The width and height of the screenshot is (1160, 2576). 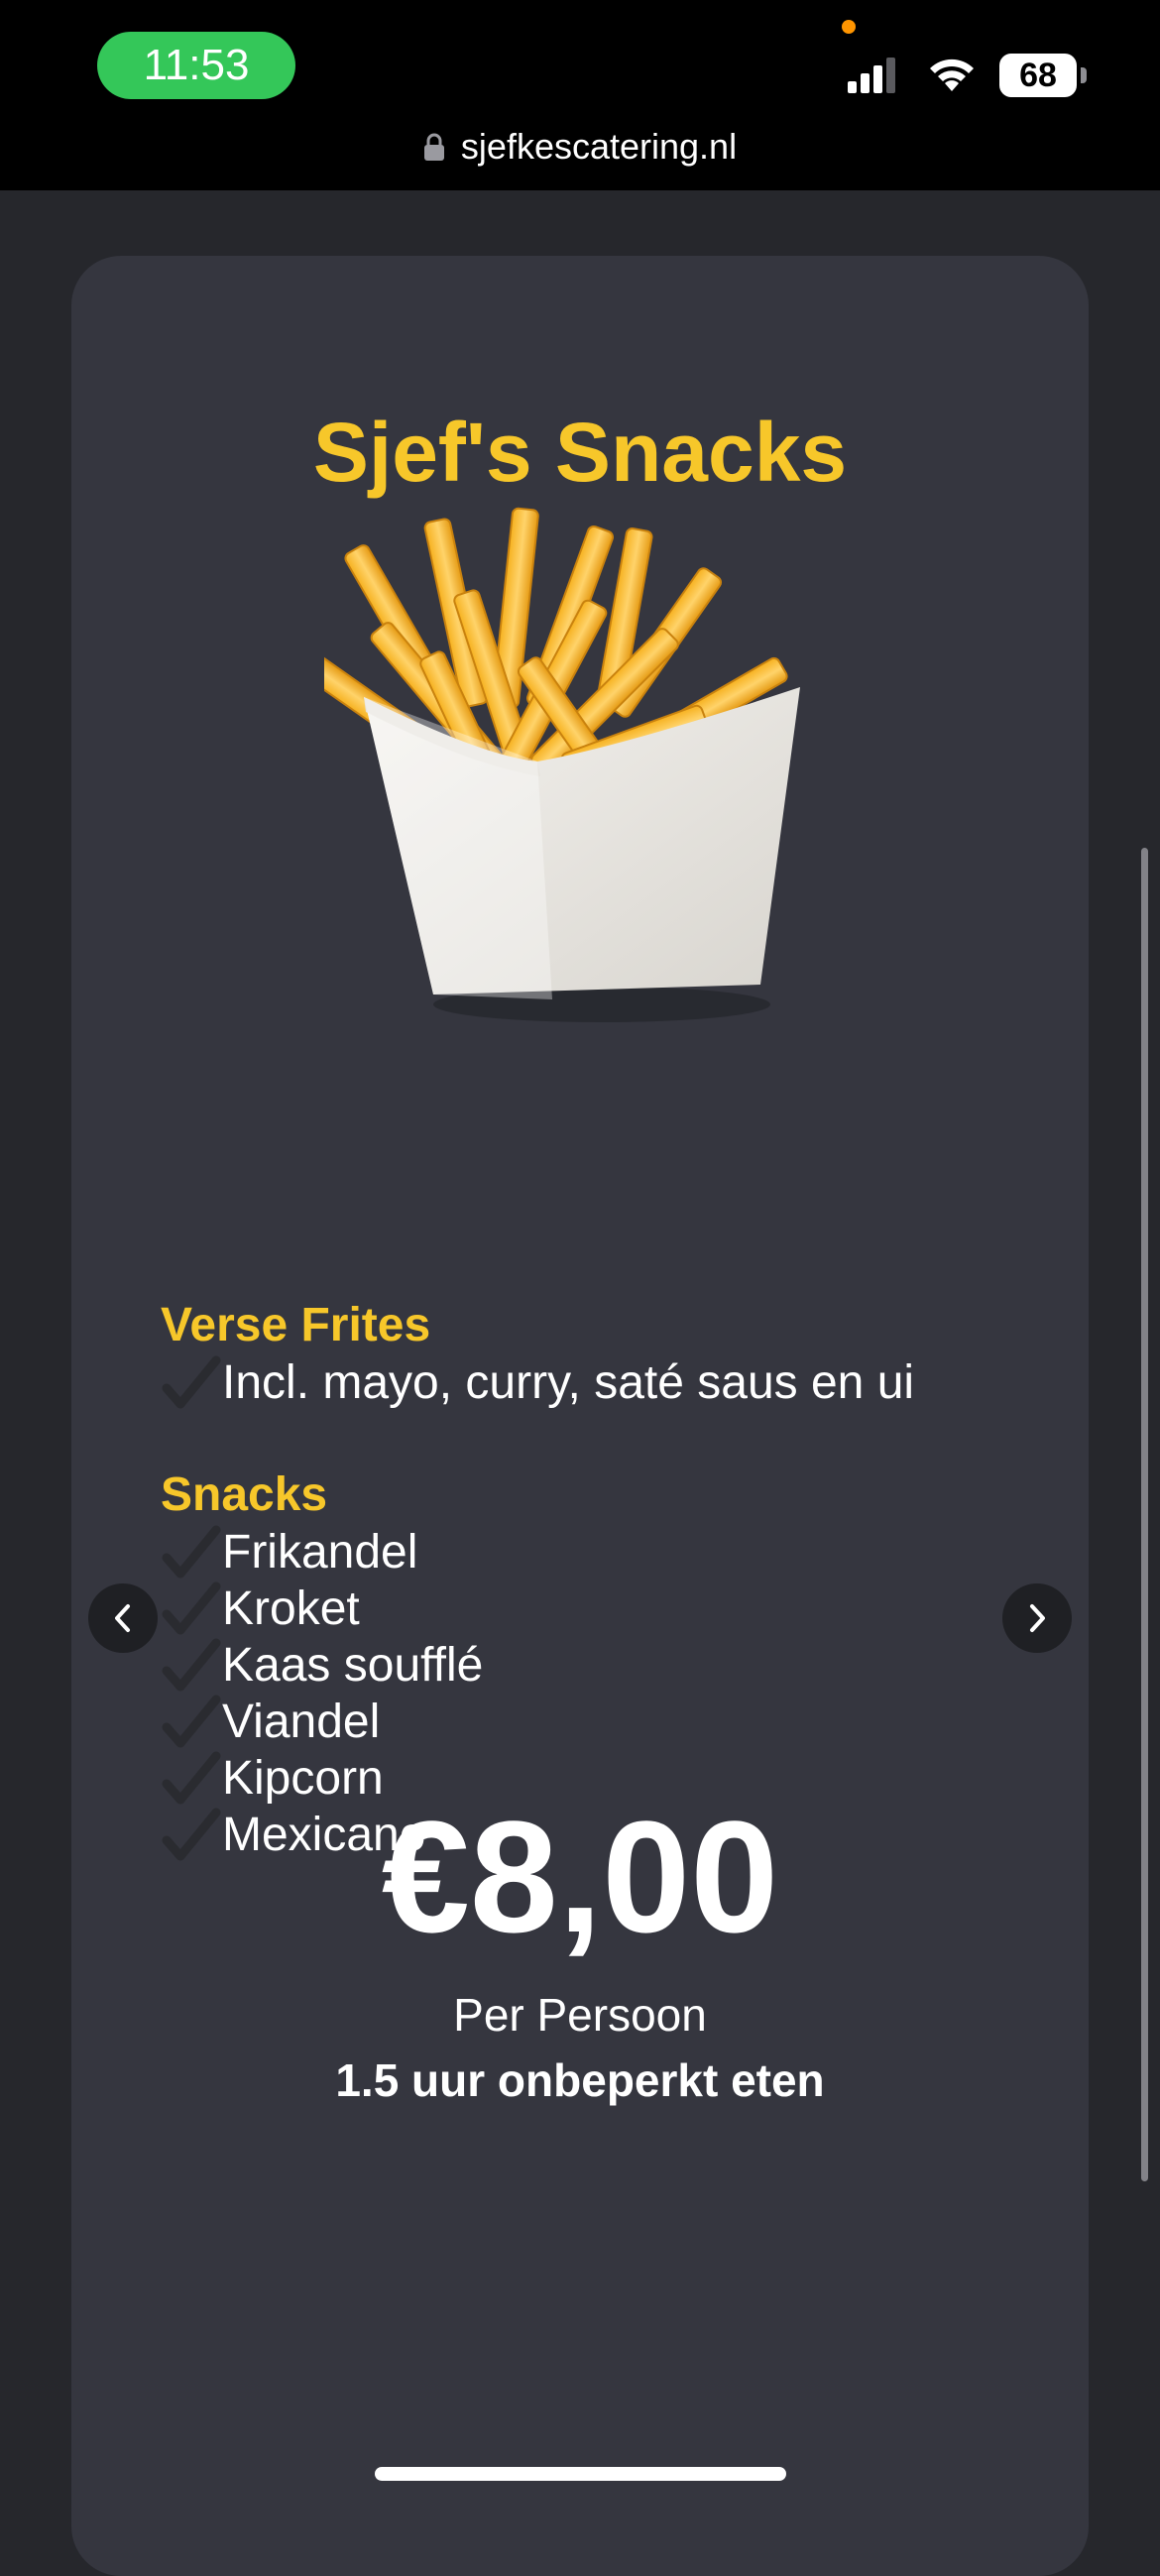 What do you see at coordinates (952, 75) in the screenshot?
I see `wifi-icon` at bounding box center [952, 75].